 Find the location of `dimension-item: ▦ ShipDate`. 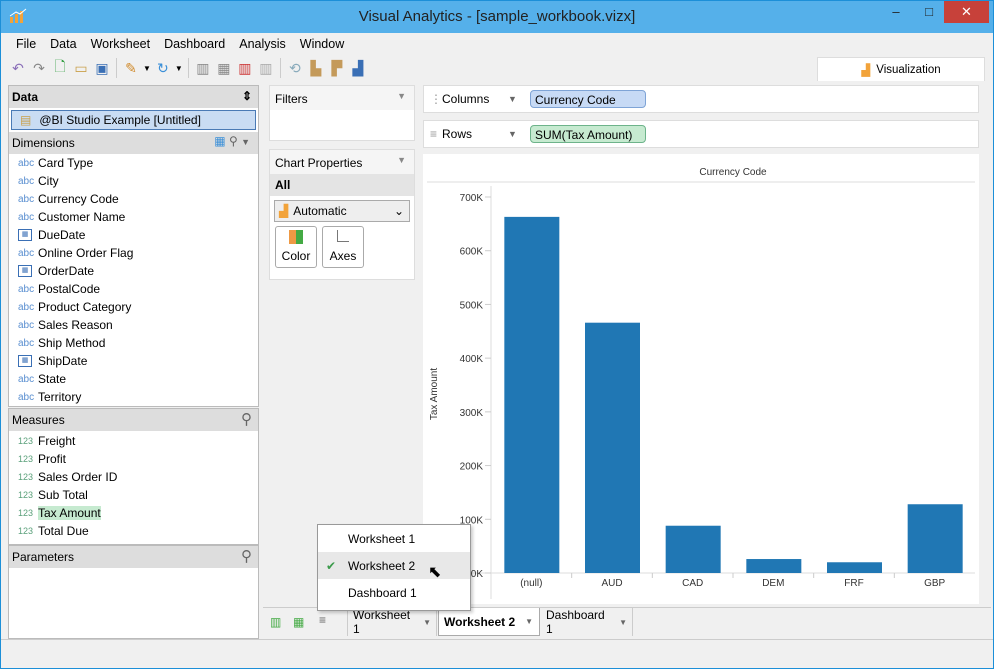

dimension-item: ▦ ShipDate is located at coordinates (133, 361).